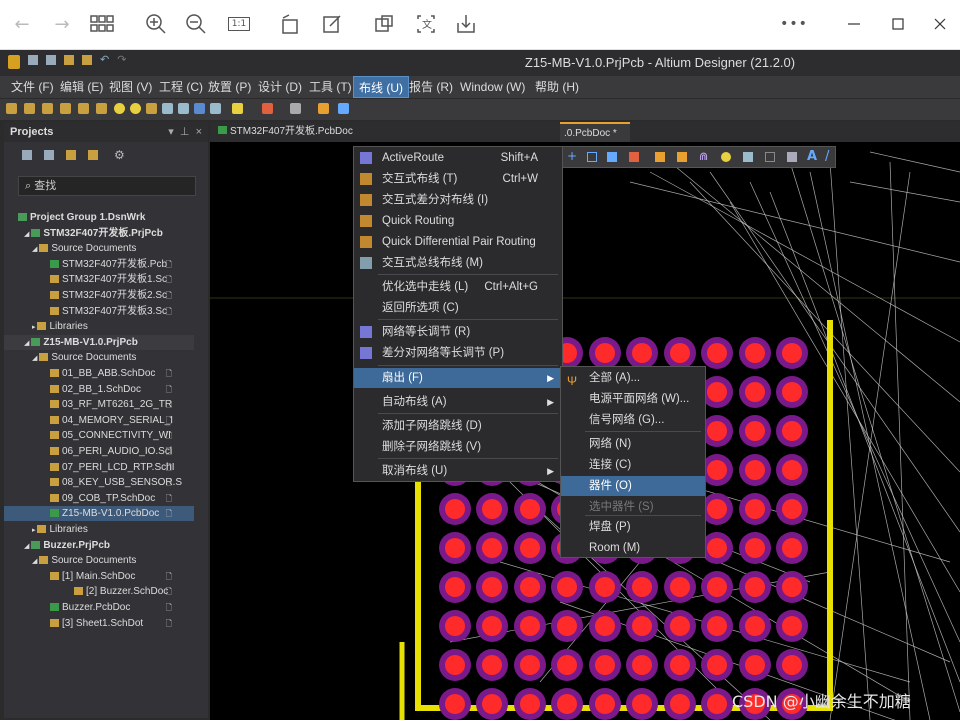 Image resolution: width=960 pixels, height=724 pixels. What do you see at coordinates (99, 545) in the screenshot?
I see `tree-item: ◢ Buzzer.PrjPcb` at bounding box center [99, 545].